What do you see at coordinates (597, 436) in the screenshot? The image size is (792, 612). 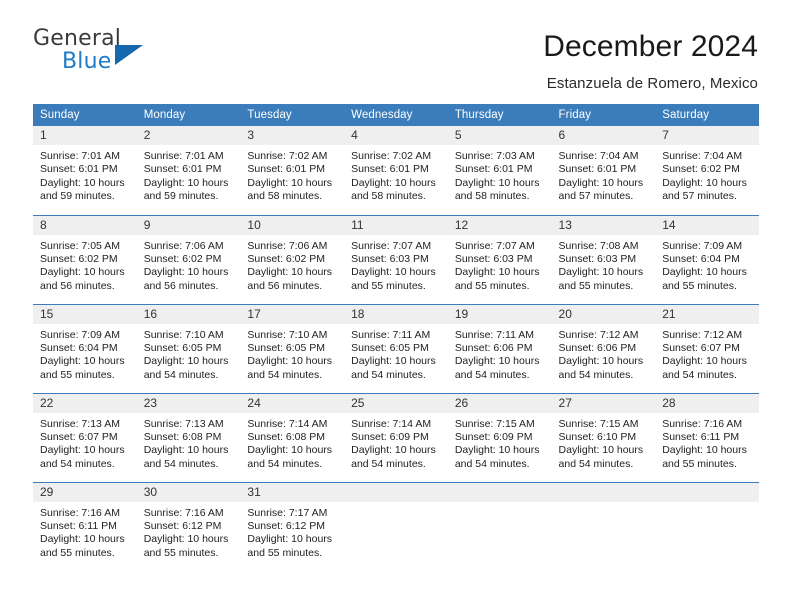 I see `day-sunset-text: Sunset: 6:10 PM` at bounding box center [597, 436].